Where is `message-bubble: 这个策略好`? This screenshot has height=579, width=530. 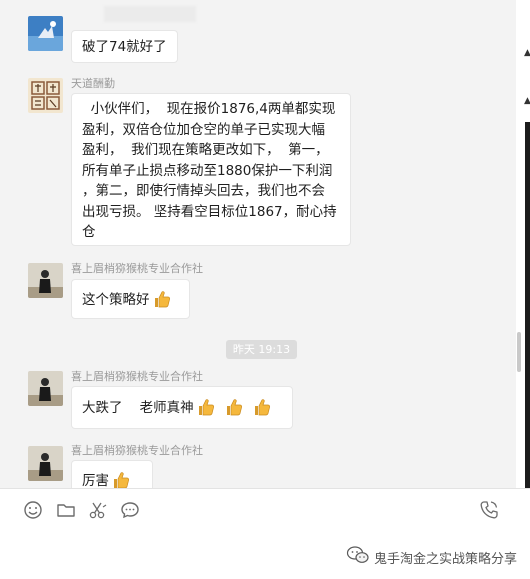 message-bubble: 这个策略好 is located at coordinates (130, 299).